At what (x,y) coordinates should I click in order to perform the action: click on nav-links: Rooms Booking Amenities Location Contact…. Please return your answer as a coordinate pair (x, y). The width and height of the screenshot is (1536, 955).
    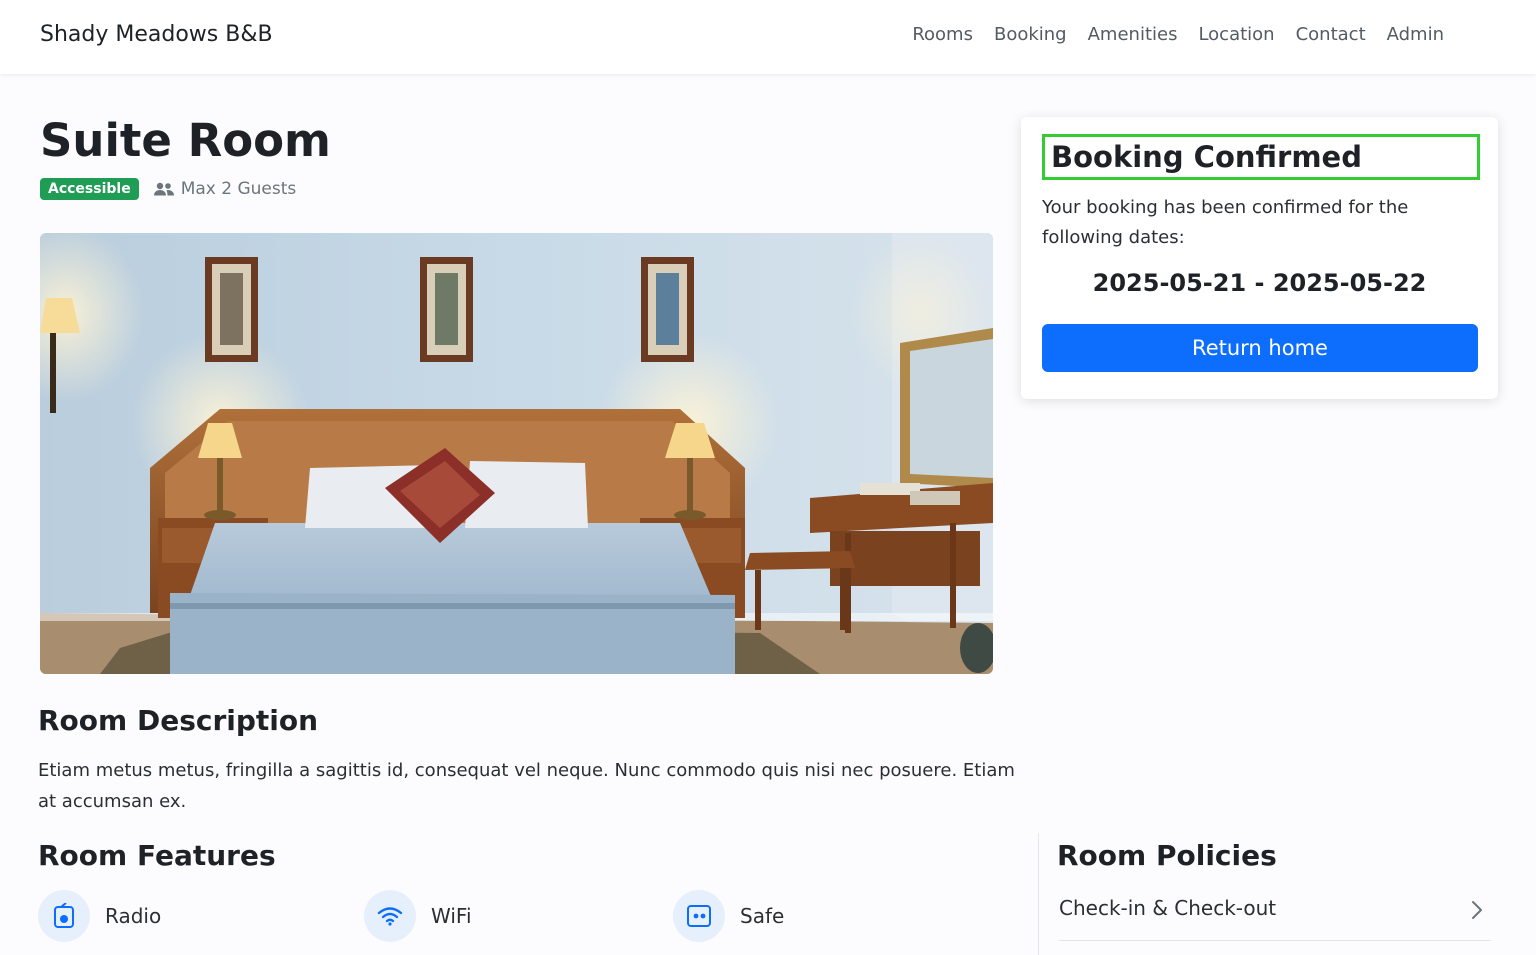
    Looking at the image, I should click on (1178, 34).